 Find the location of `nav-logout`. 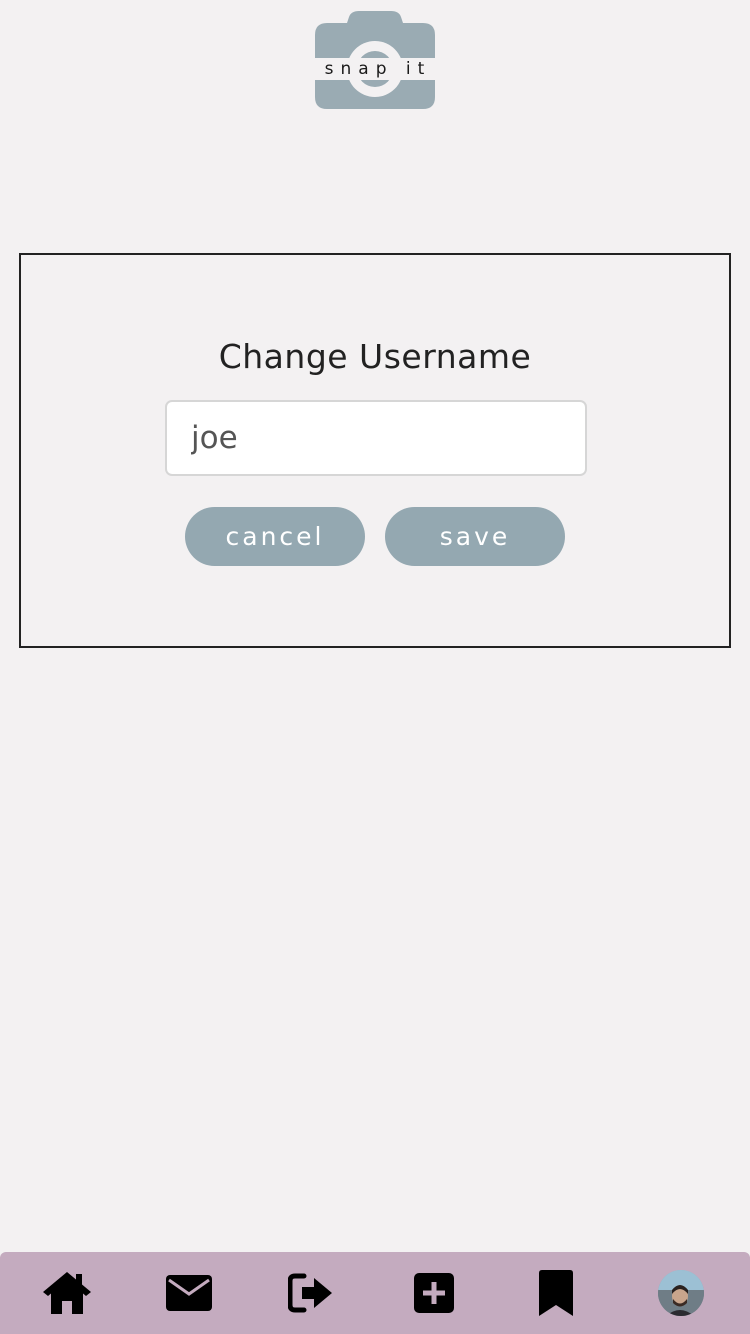

nav-logout is located at coordinates (311, 1293).